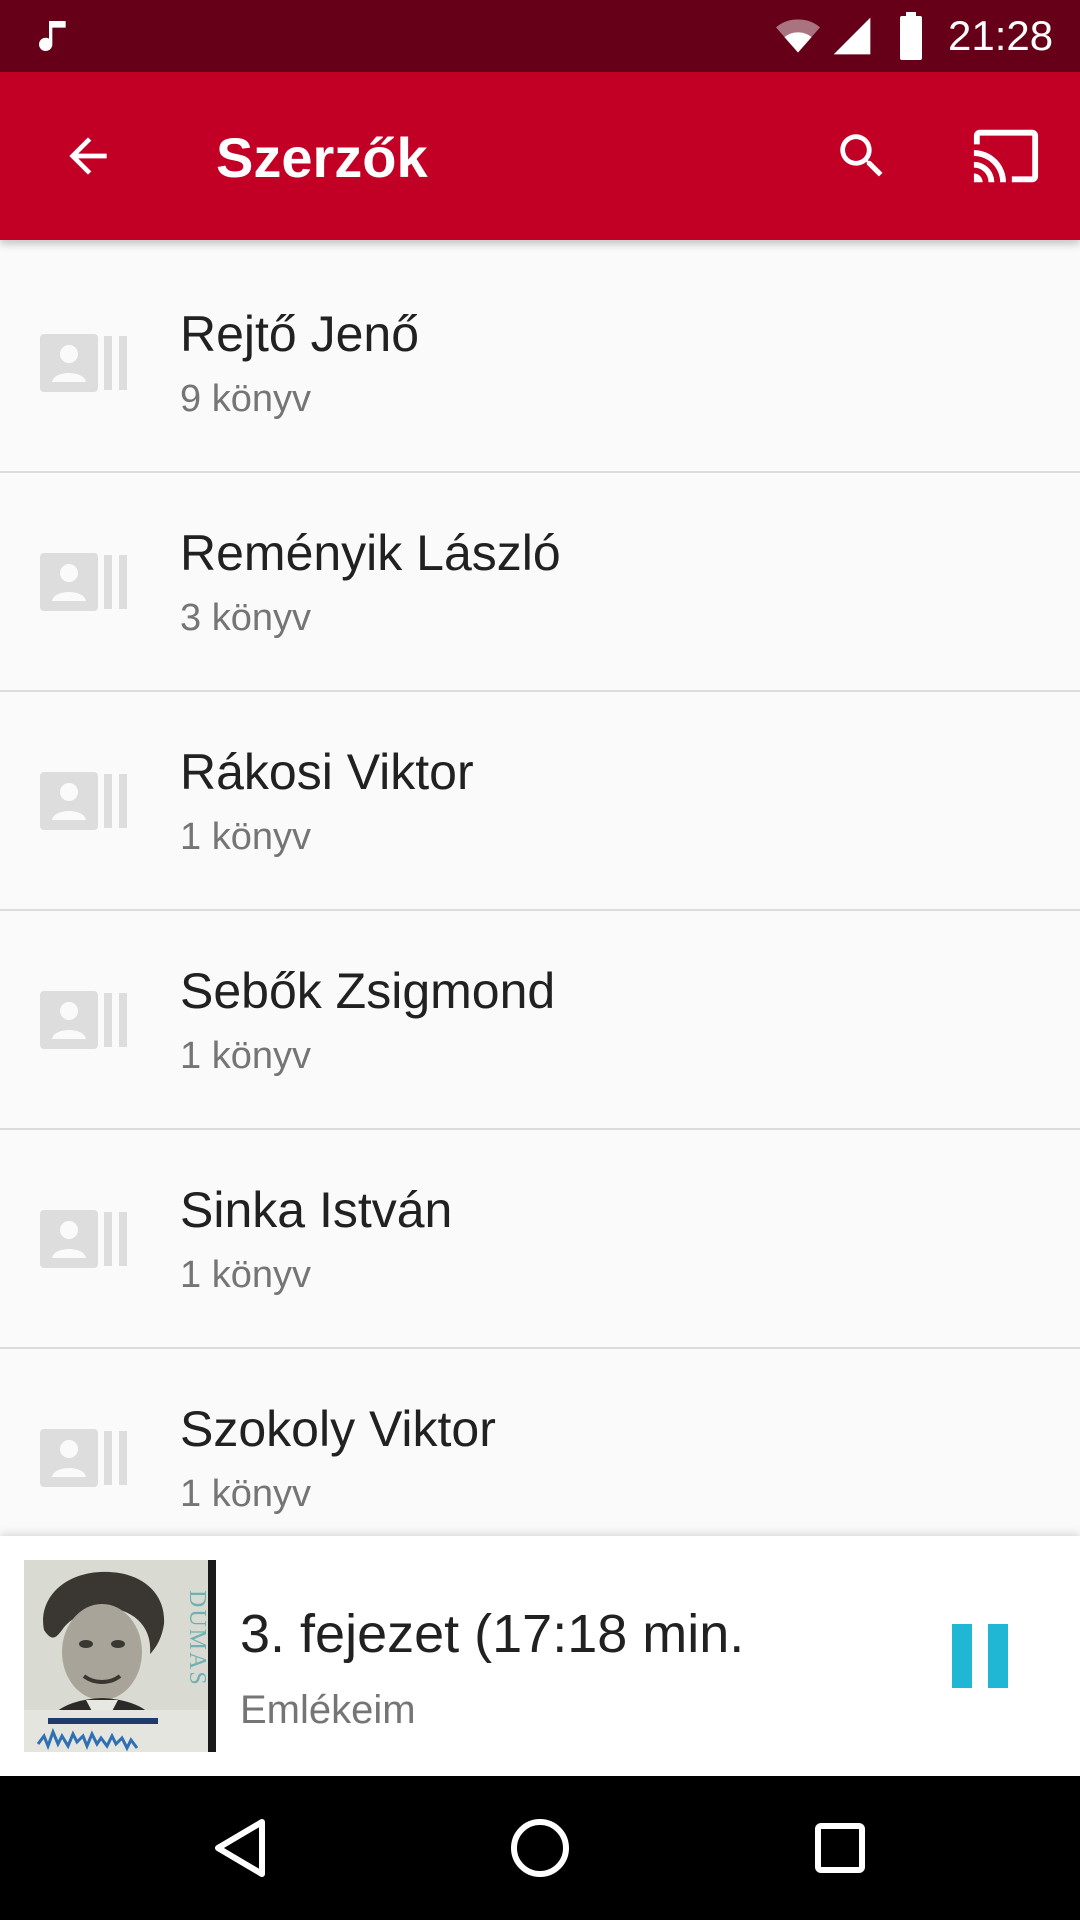 The image size is (1080, 1920). Describe the element at coordinates (540, 156) in the screenshot. I see `app-bar: Szerzők` at that location.